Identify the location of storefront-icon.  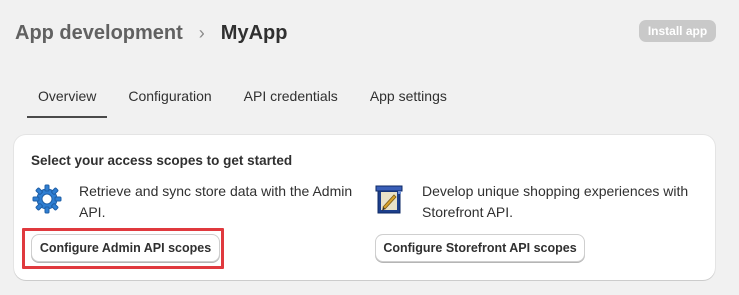
(390, 199).